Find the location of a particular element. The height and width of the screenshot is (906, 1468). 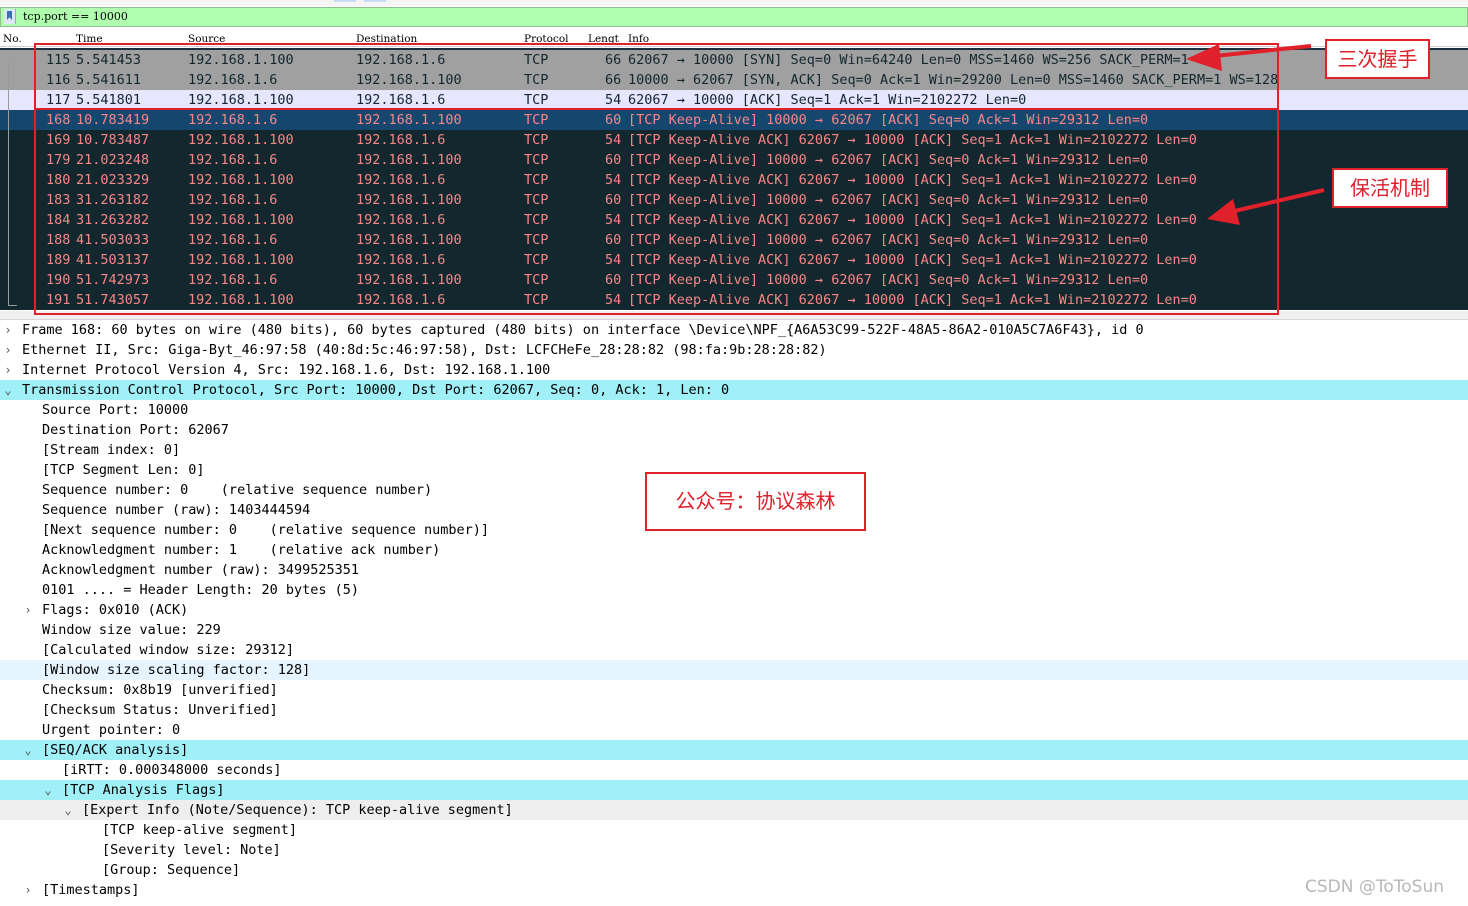

tree-field: [Stream index: 0] is located at coordinates (734, 450).